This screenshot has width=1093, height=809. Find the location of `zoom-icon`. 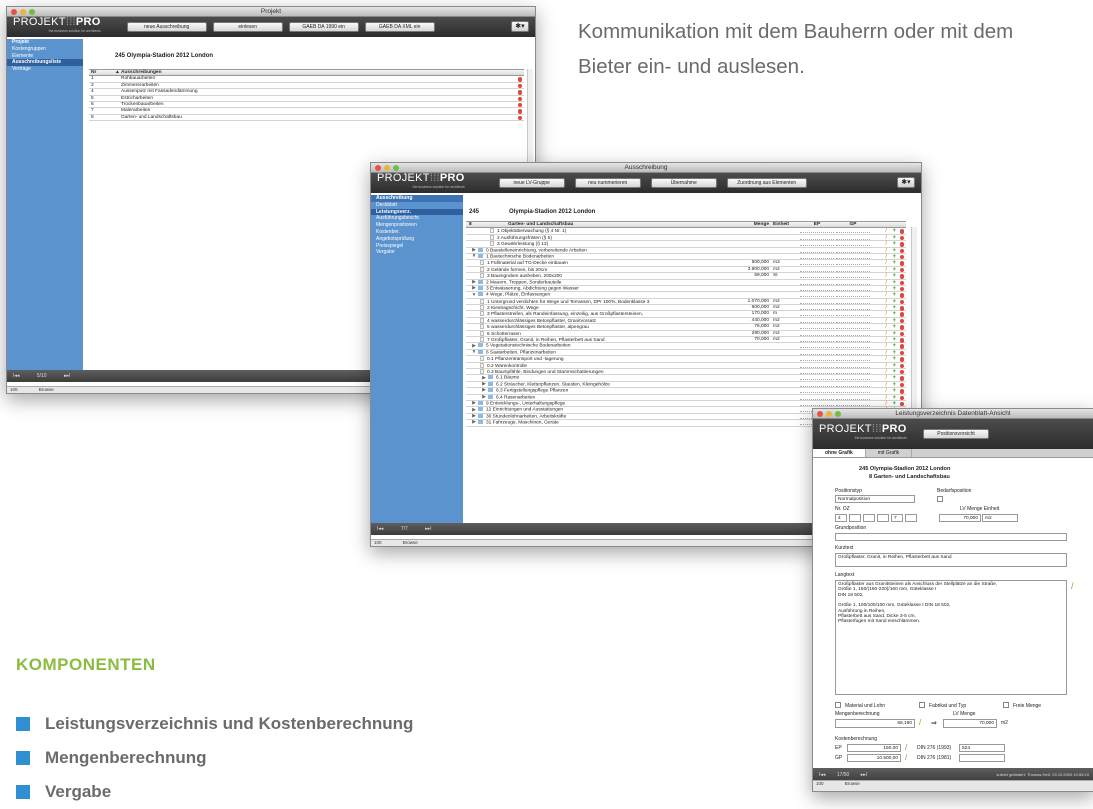

zoom-icon is located at coordinates (32, 12).